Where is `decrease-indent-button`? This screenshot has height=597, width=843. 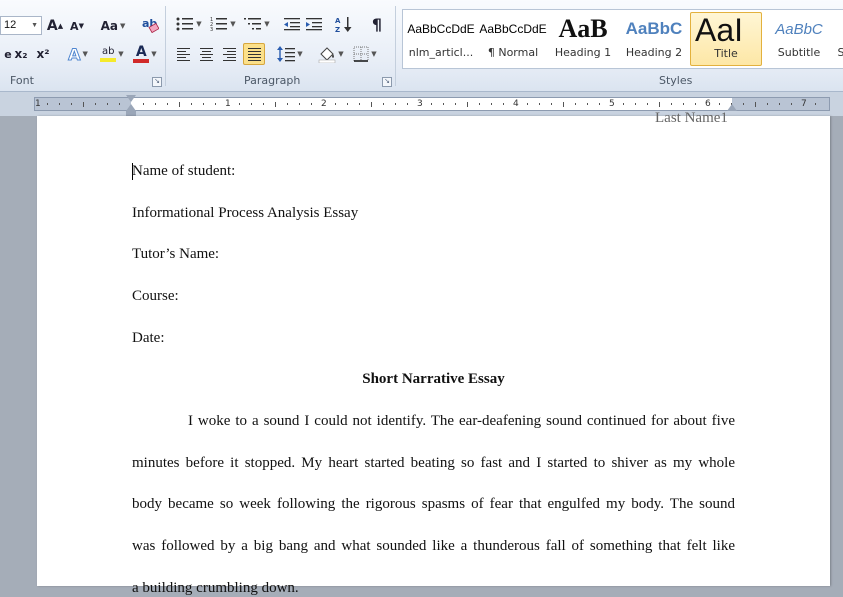
decrease-indent-button is located at coordinates (292, 24).